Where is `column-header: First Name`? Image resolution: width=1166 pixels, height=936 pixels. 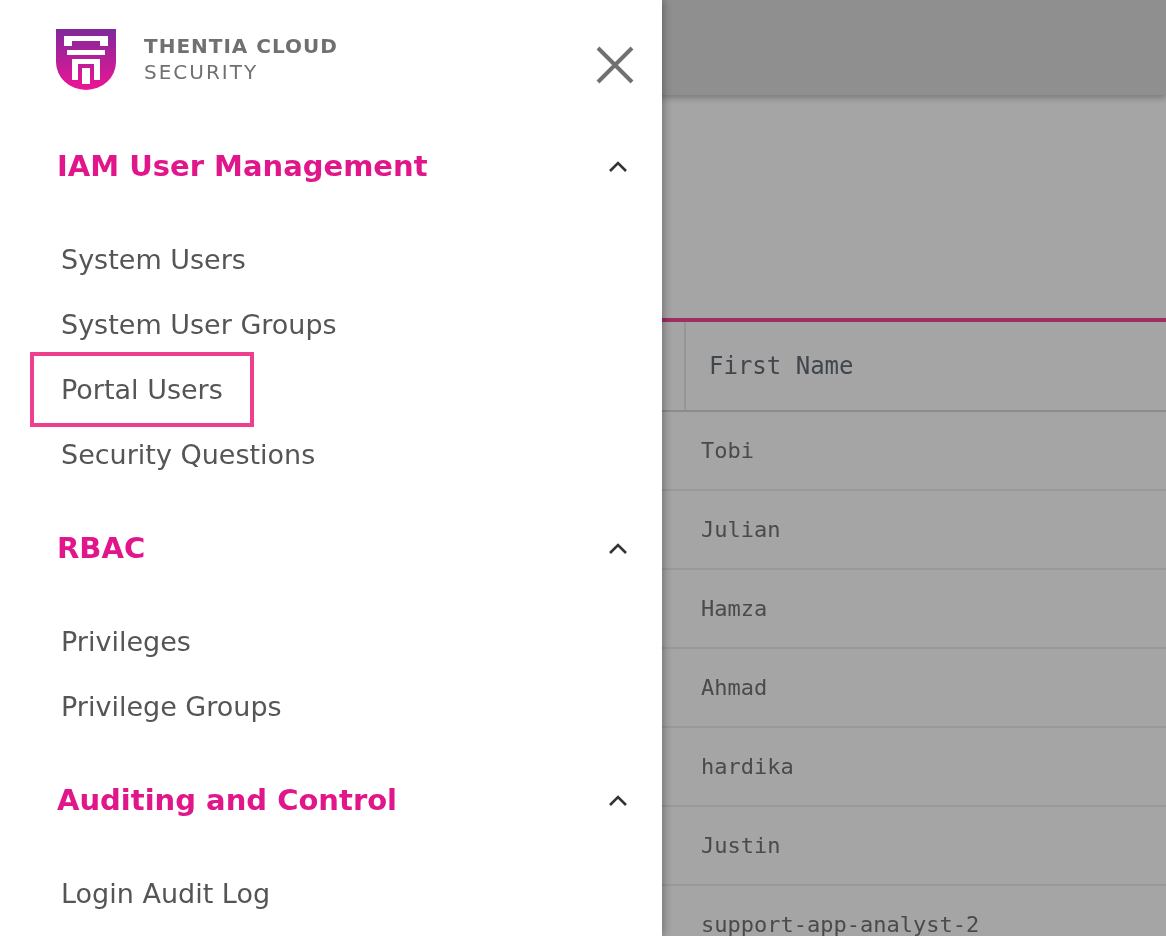 column-header: First Name is located at coordinates (769, 366).